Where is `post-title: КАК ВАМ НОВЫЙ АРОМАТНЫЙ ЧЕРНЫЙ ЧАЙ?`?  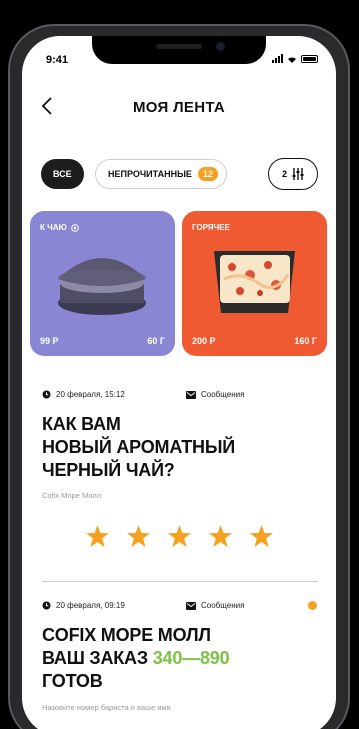 post-title: КАК ВАМ НОВЫЙ АРОМАТНЫЙ ЧЕРНЫЙ ЧАЙ? is located at coordinates (138, 447).